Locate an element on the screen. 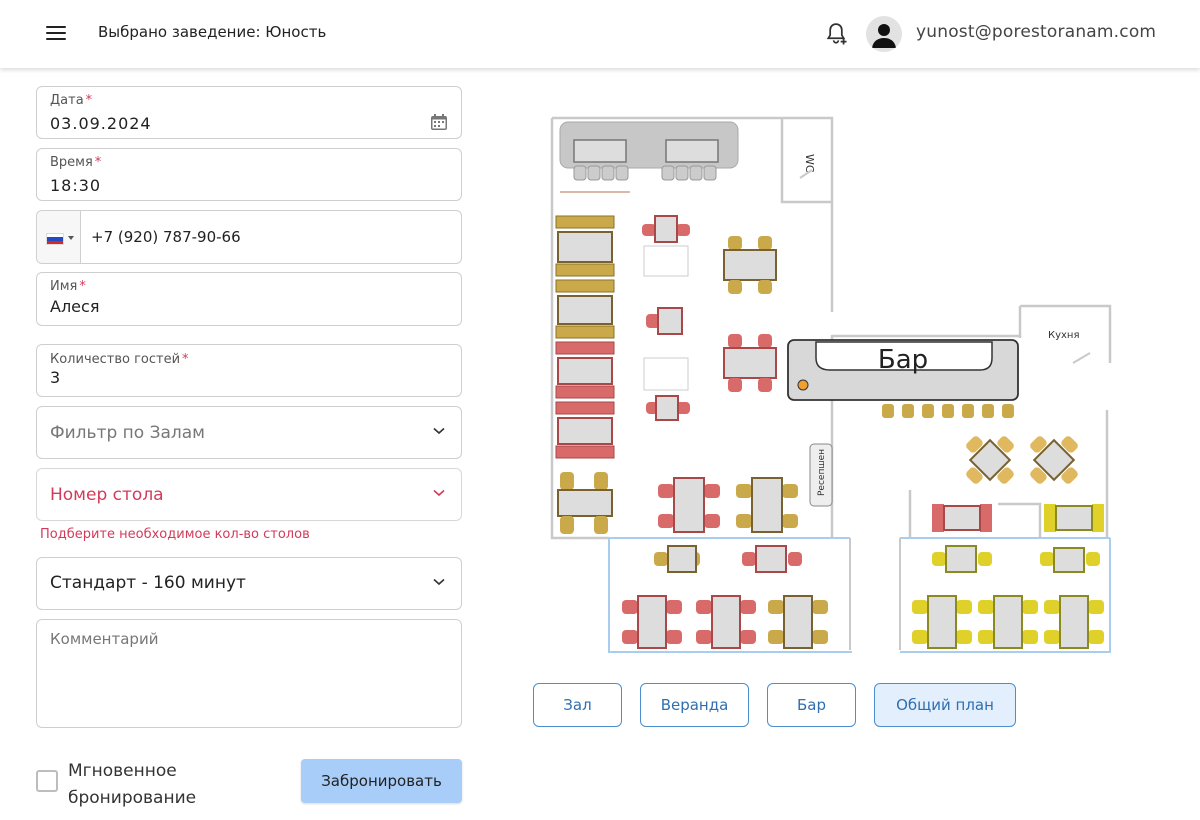 Image resolution: width=1200 pixels, height=820 pixels. time-field: Время * 18:30 is located at coordinates (249, 174).